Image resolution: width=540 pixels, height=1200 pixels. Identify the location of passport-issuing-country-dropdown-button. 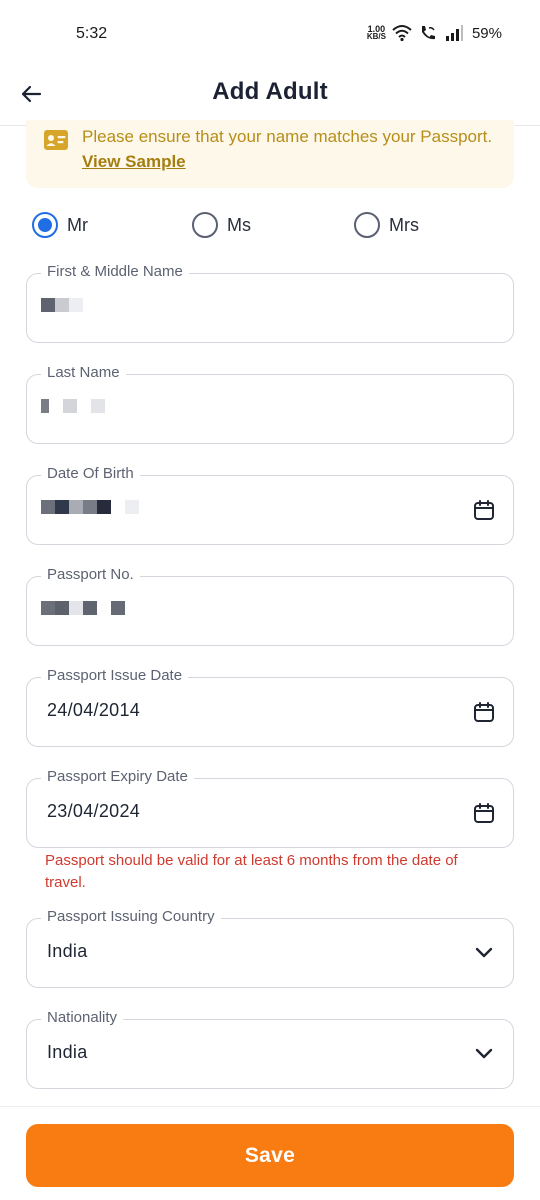
(484, 953).